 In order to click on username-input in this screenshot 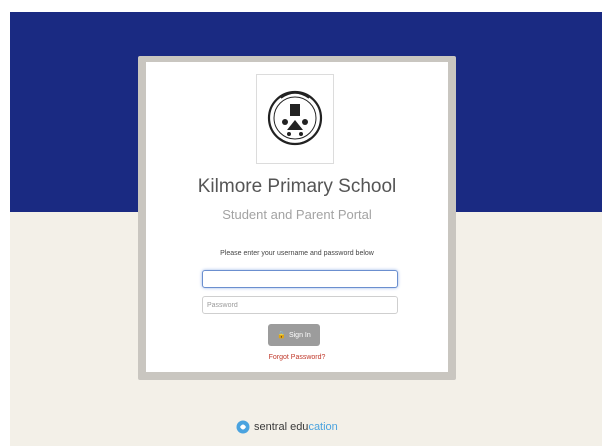, I will do `click(300, 279)`.